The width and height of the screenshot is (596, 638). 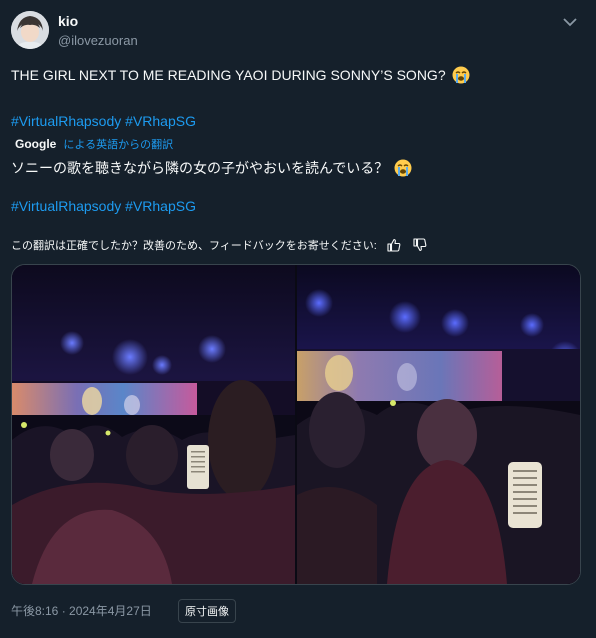 What do you see at coordinates (118, 145) in the screenshot?
I see `translation-source-link: による英語からの翻訳` at bounding box center [118, 145].